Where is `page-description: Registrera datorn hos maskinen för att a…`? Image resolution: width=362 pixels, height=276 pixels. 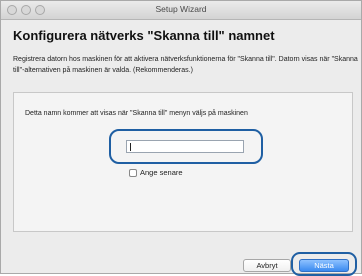
page-description: Registrera datorn hos maskinen för att a… is located at coordinates (185, 65).